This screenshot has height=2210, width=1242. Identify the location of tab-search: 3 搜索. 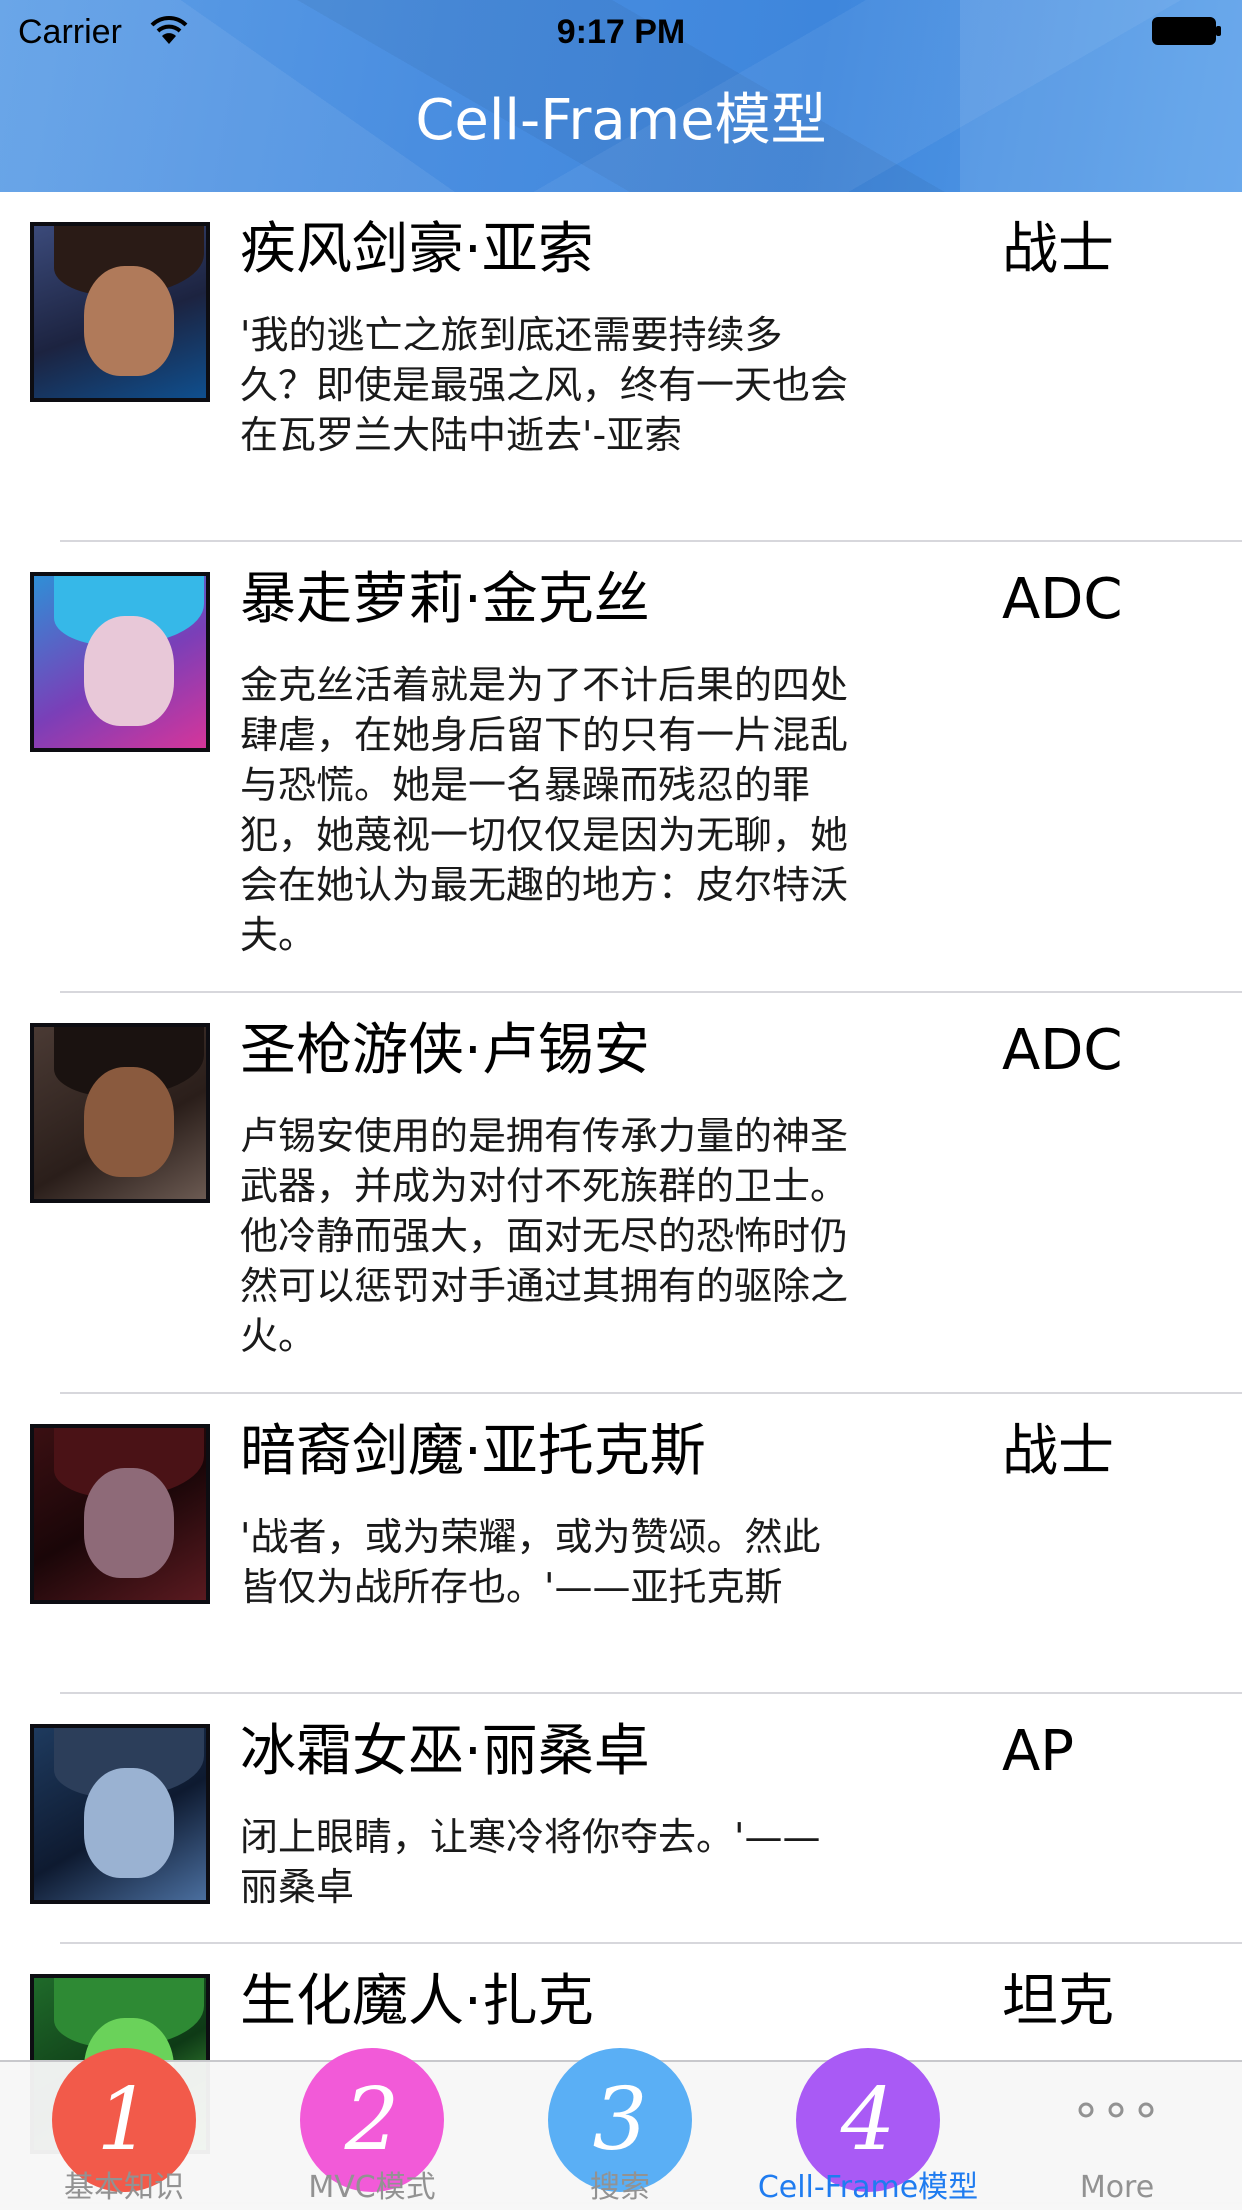
(620, 2129).